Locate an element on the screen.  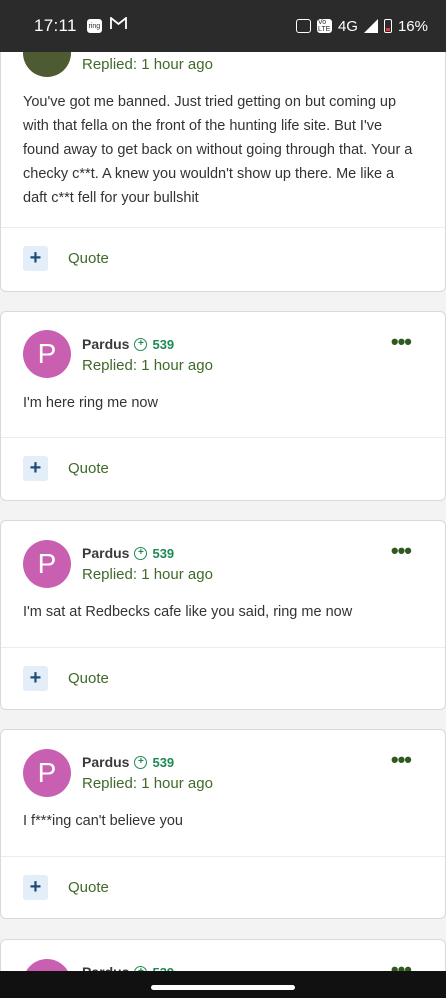
battery-icon is located at coordinates (387, 26).